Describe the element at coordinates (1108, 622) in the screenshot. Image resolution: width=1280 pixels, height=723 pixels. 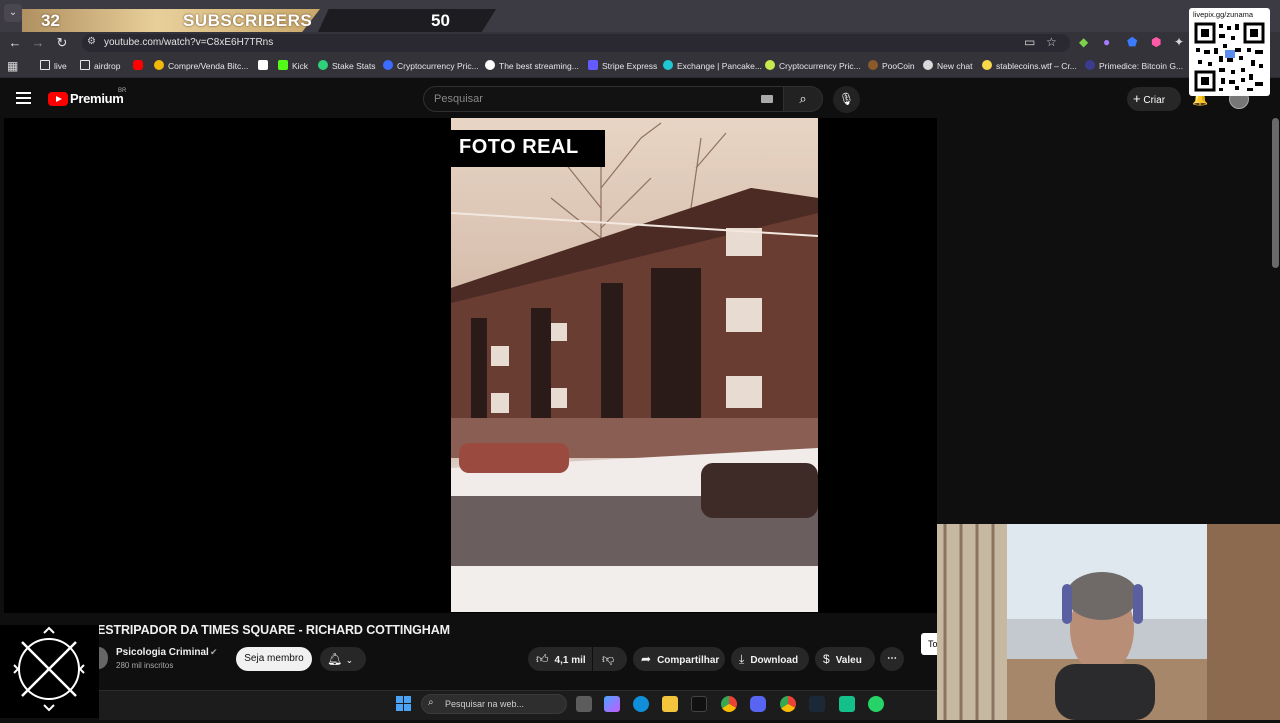
I see `webcam-overlay` at that location.